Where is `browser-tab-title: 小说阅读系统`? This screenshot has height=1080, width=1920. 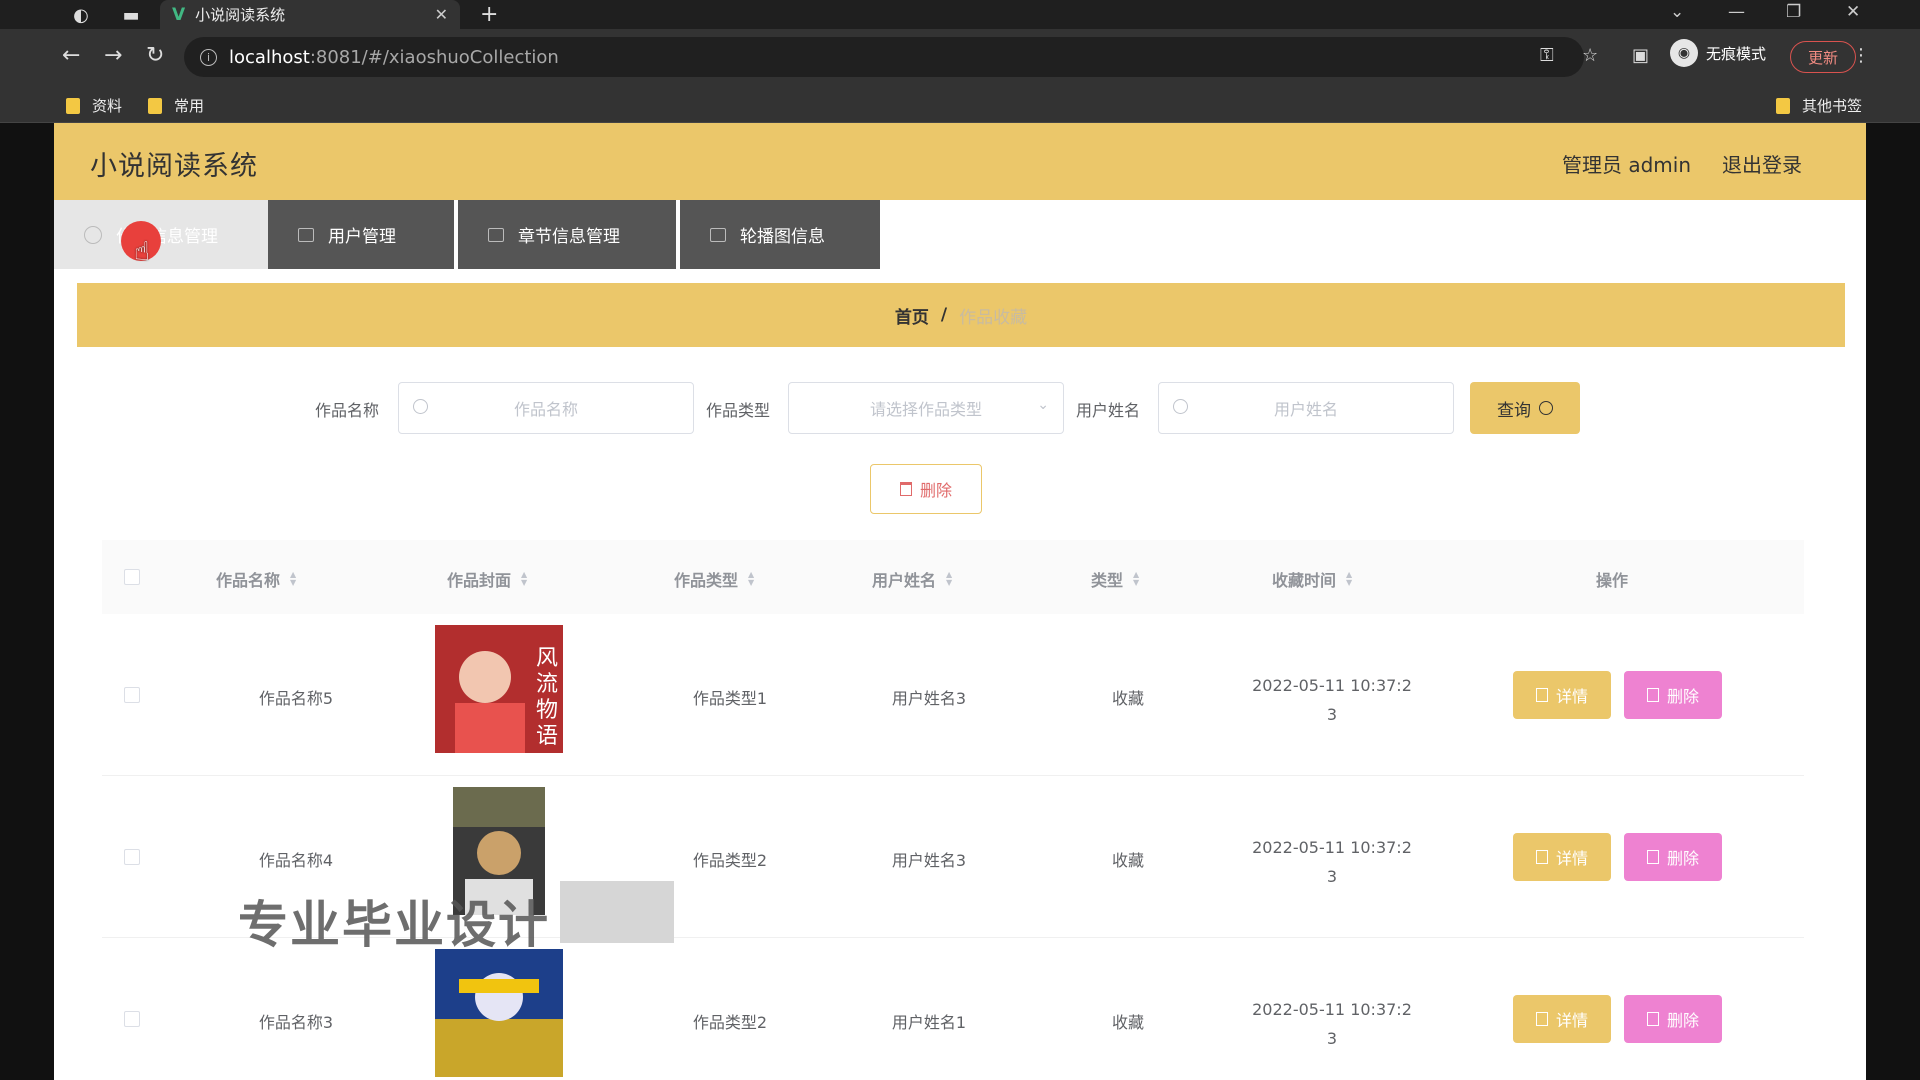
browser-tab-title: 小说阅读系统 is located at coordinates (240, 15).